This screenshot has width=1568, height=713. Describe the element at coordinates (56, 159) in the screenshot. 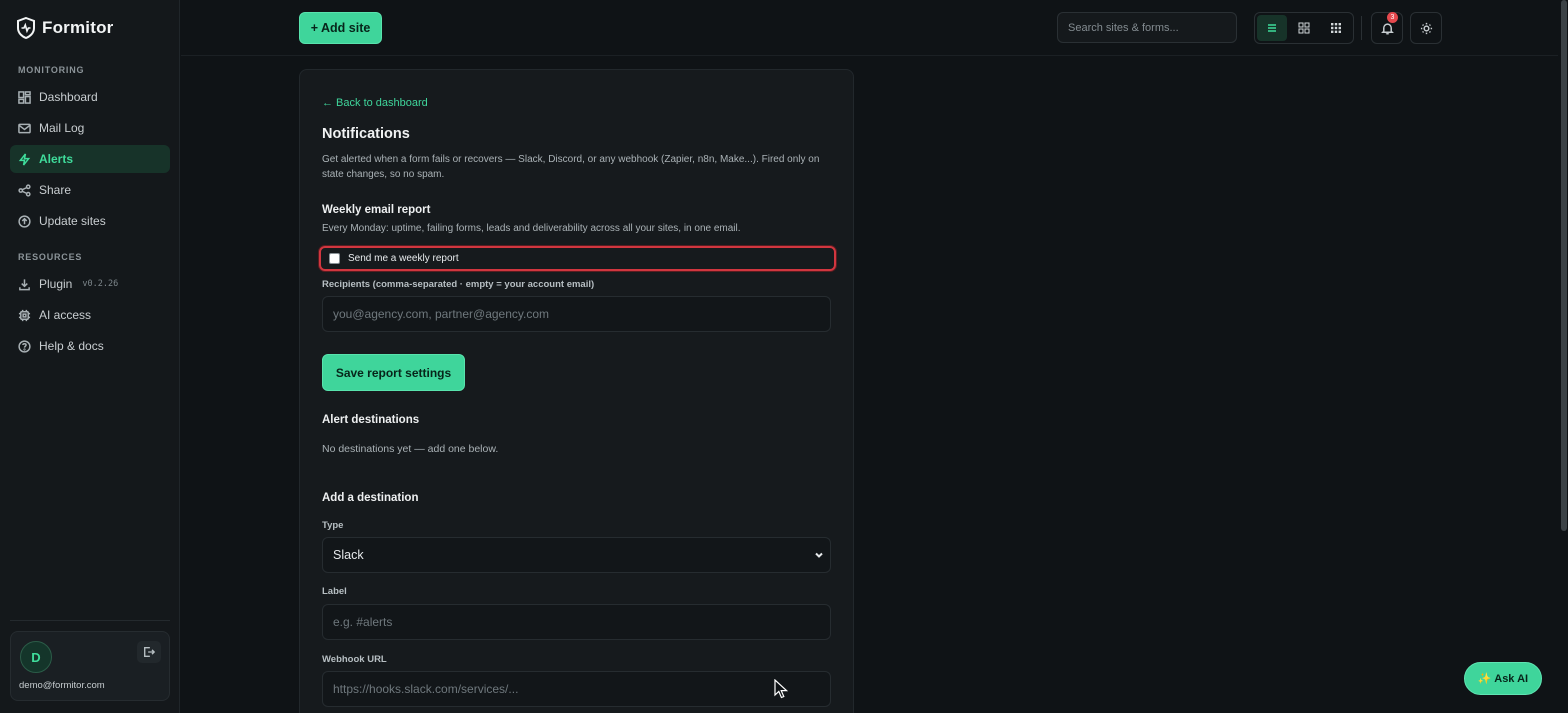

I see `sidebar-item-label: Alerts` at that location.